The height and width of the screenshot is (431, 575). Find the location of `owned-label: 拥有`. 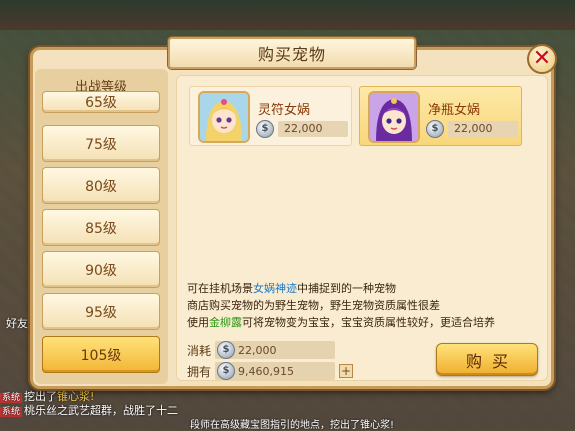

owned-label: 拥有 is located at coordinates (199, 371).